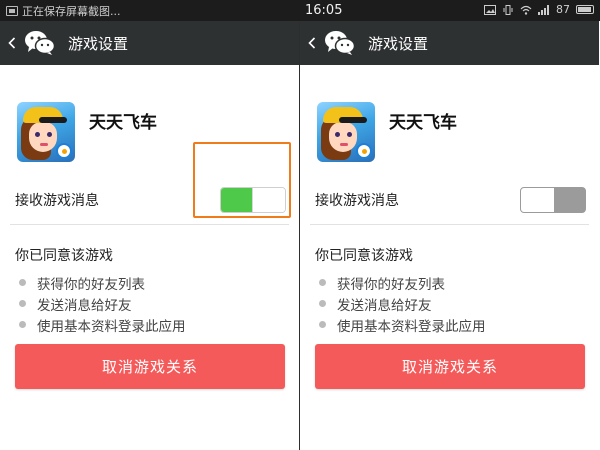 The image size is (600, 450). What do you see at coordinates (12, 11) in the screenshot?
I see `screenshot-icon` at bounding box center [12, 11].